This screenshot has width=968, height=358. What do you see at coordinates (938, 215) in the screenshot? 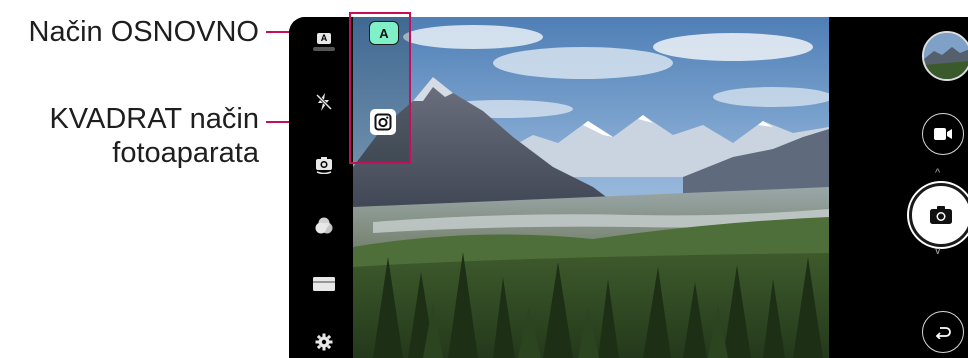
I see `shutter-camera-icon` at bounding box center [938, 215].